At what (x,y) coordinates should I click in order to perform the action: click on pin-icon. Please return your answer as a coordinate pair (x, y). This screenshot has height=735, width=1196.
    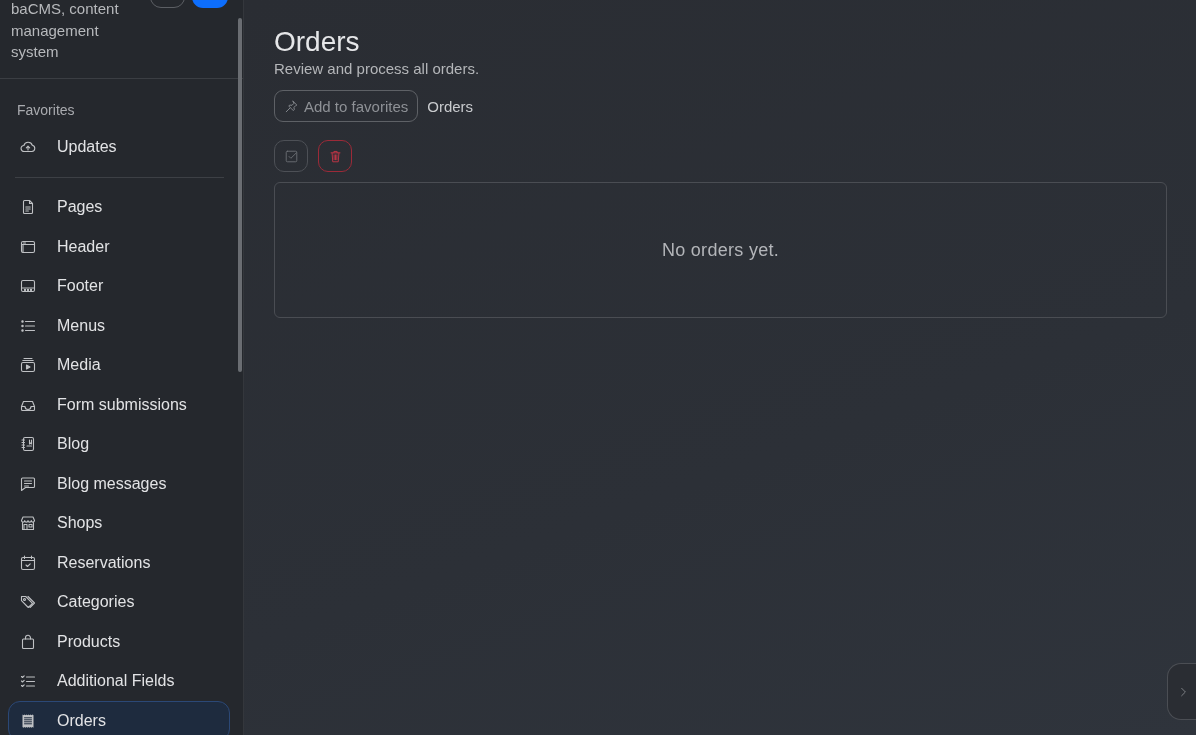
    Looking at the image, I should click on (291, 106).